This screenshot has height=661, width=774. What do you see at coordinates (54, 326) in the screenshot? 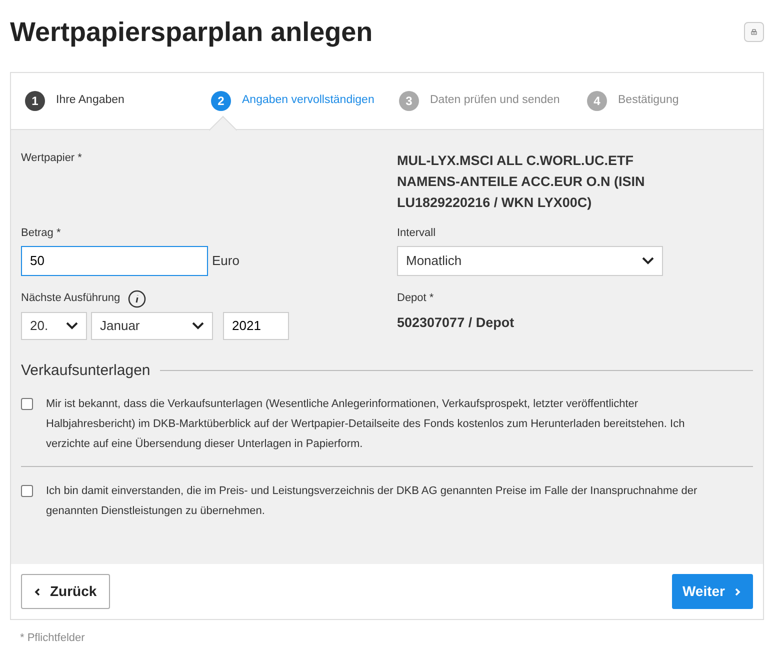
I see `day-select: 20.` at bounding box center [54, 326].